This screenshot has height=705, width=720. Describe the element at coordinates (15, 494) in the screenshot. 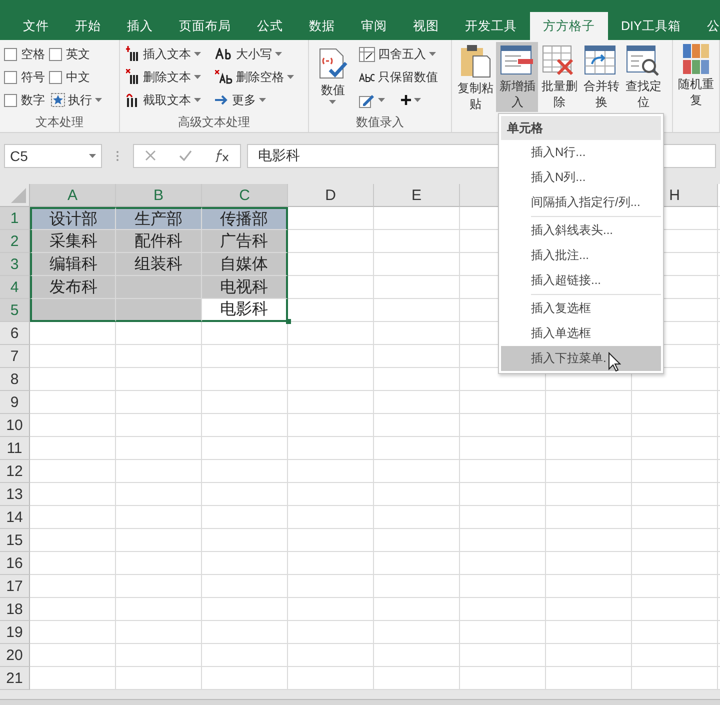

I see `row-header: 13` at that location.